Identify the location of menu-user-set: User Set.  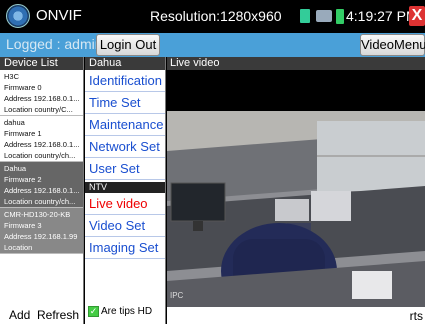
(125, 169).